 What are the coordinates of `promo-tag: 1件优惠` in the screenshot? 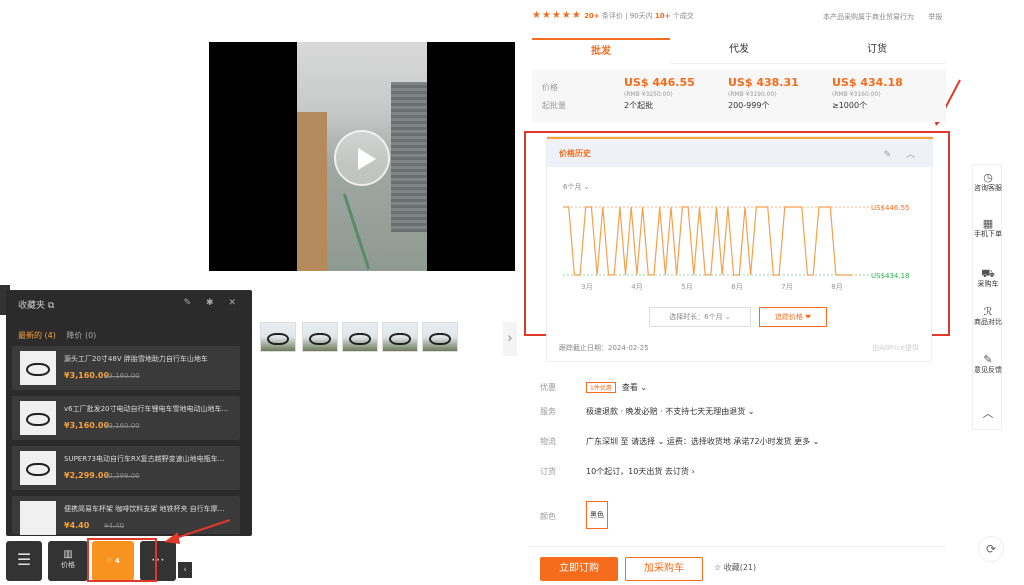 It's located at (601, 387).